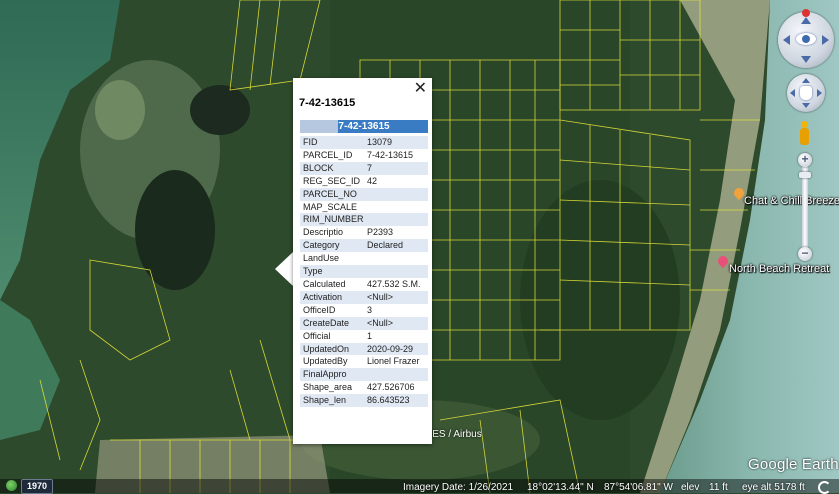  I want to click on place-label-chat-chill: Chat & Chill Breeze, so click(791, 201).